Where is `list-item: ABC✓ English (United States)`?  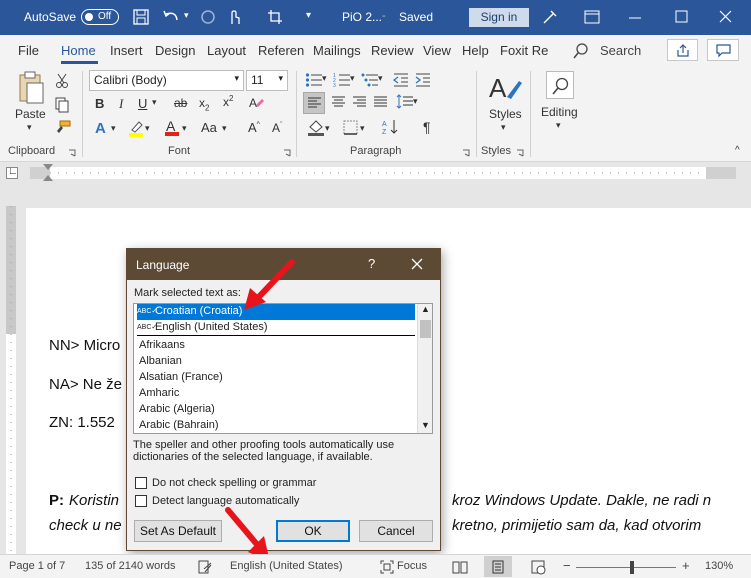
list-item: ABC✓ English (United States) is located at coordinates (276, 328).